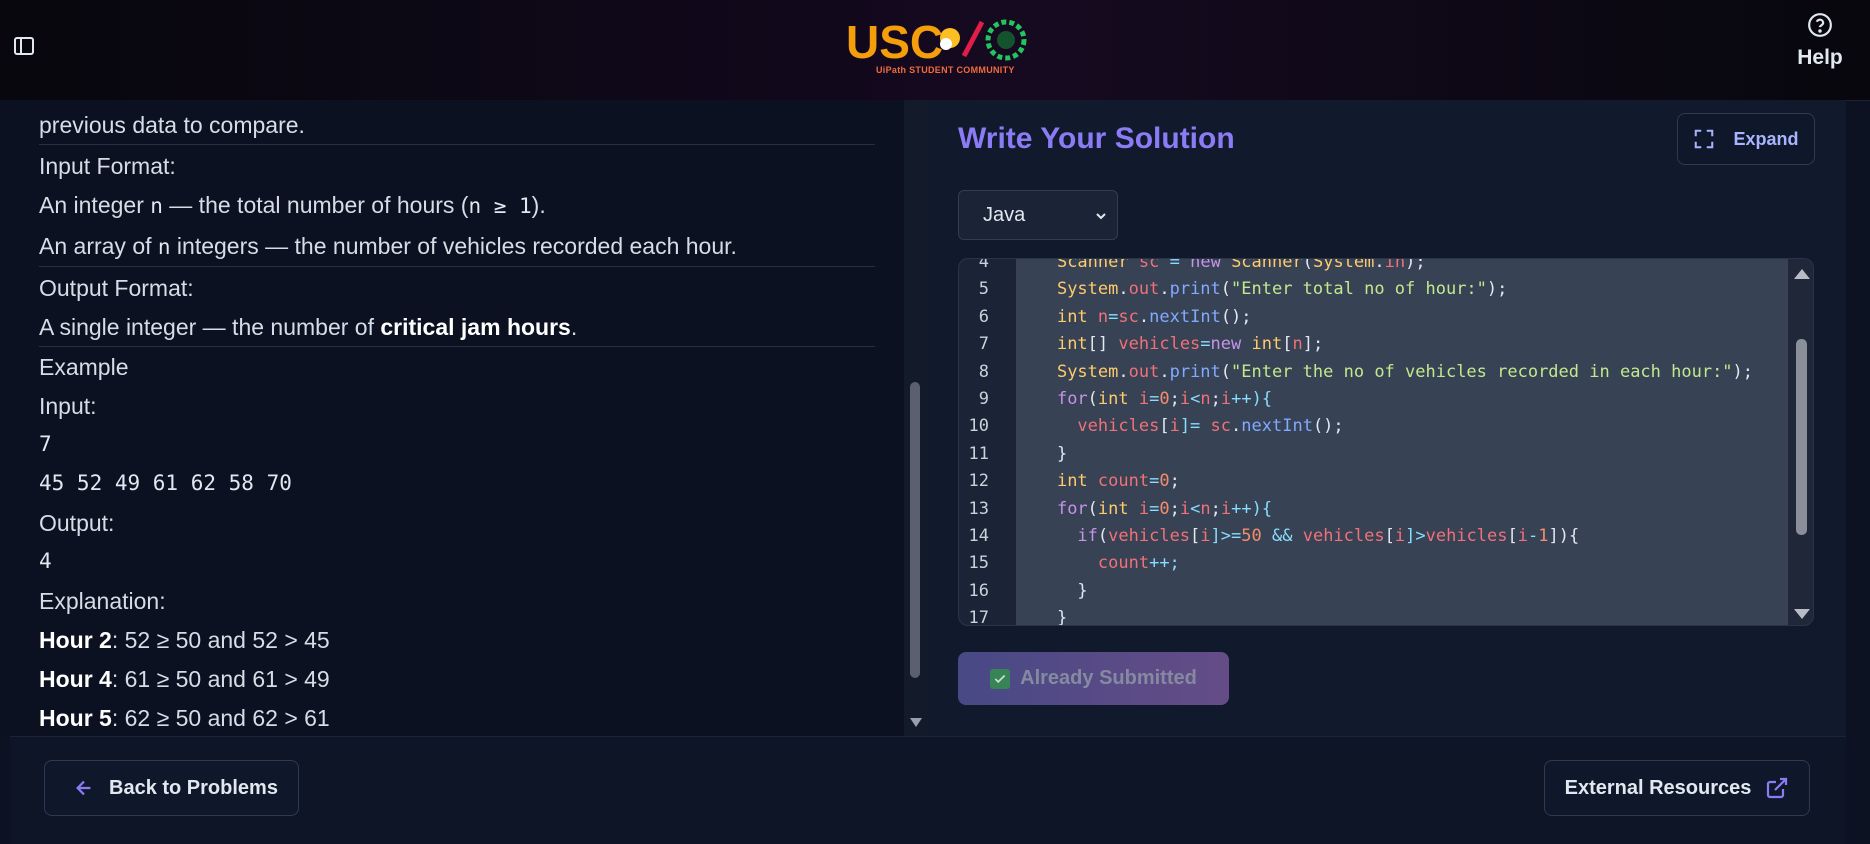 This screenshot has height=844, width=1870. I want to click on help-icon, so click(1820, 25).